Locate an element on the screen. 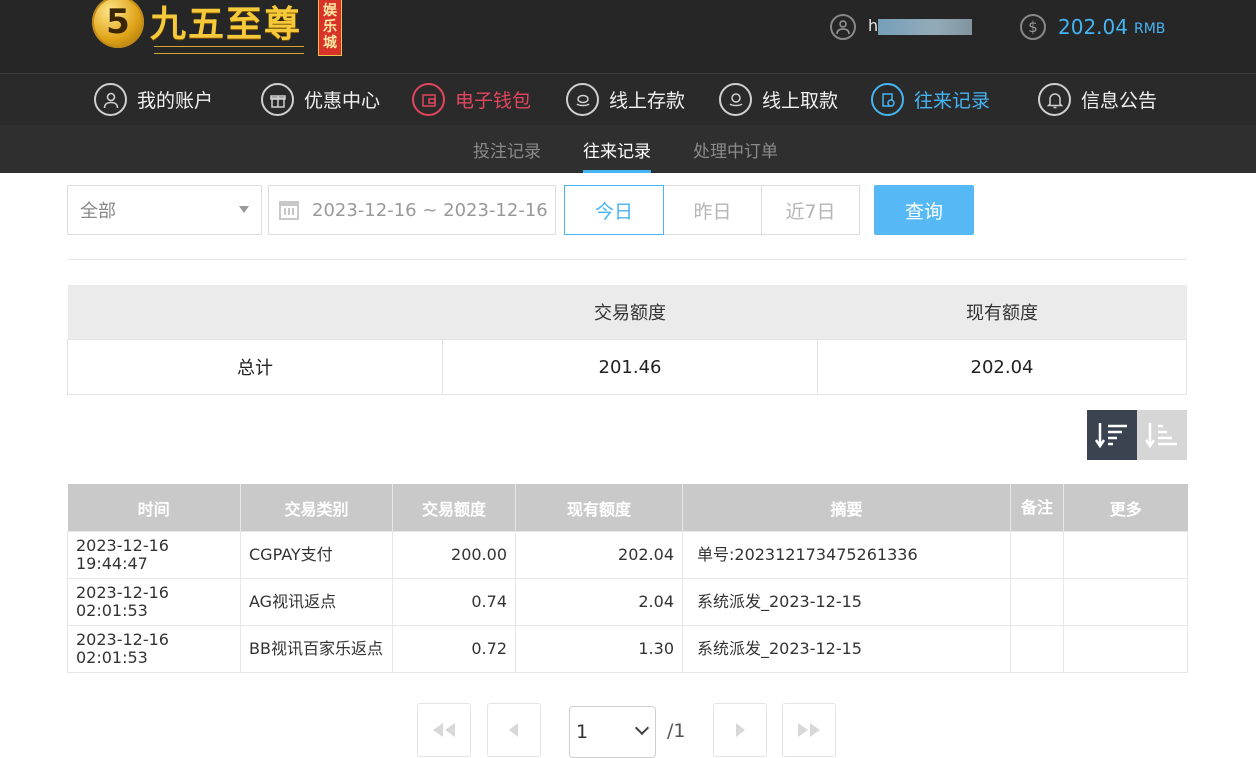  sort-descending-button is located at coordinates (1112, 435).